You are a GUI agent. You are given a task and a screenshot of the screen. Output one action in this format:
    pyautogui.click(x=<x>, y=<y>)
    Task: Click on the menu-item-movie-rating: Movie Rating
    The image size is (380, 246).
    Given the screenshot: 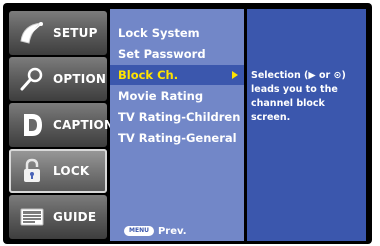 What is the action you would take?
    pyautogui.click(x=177, y=96)
    